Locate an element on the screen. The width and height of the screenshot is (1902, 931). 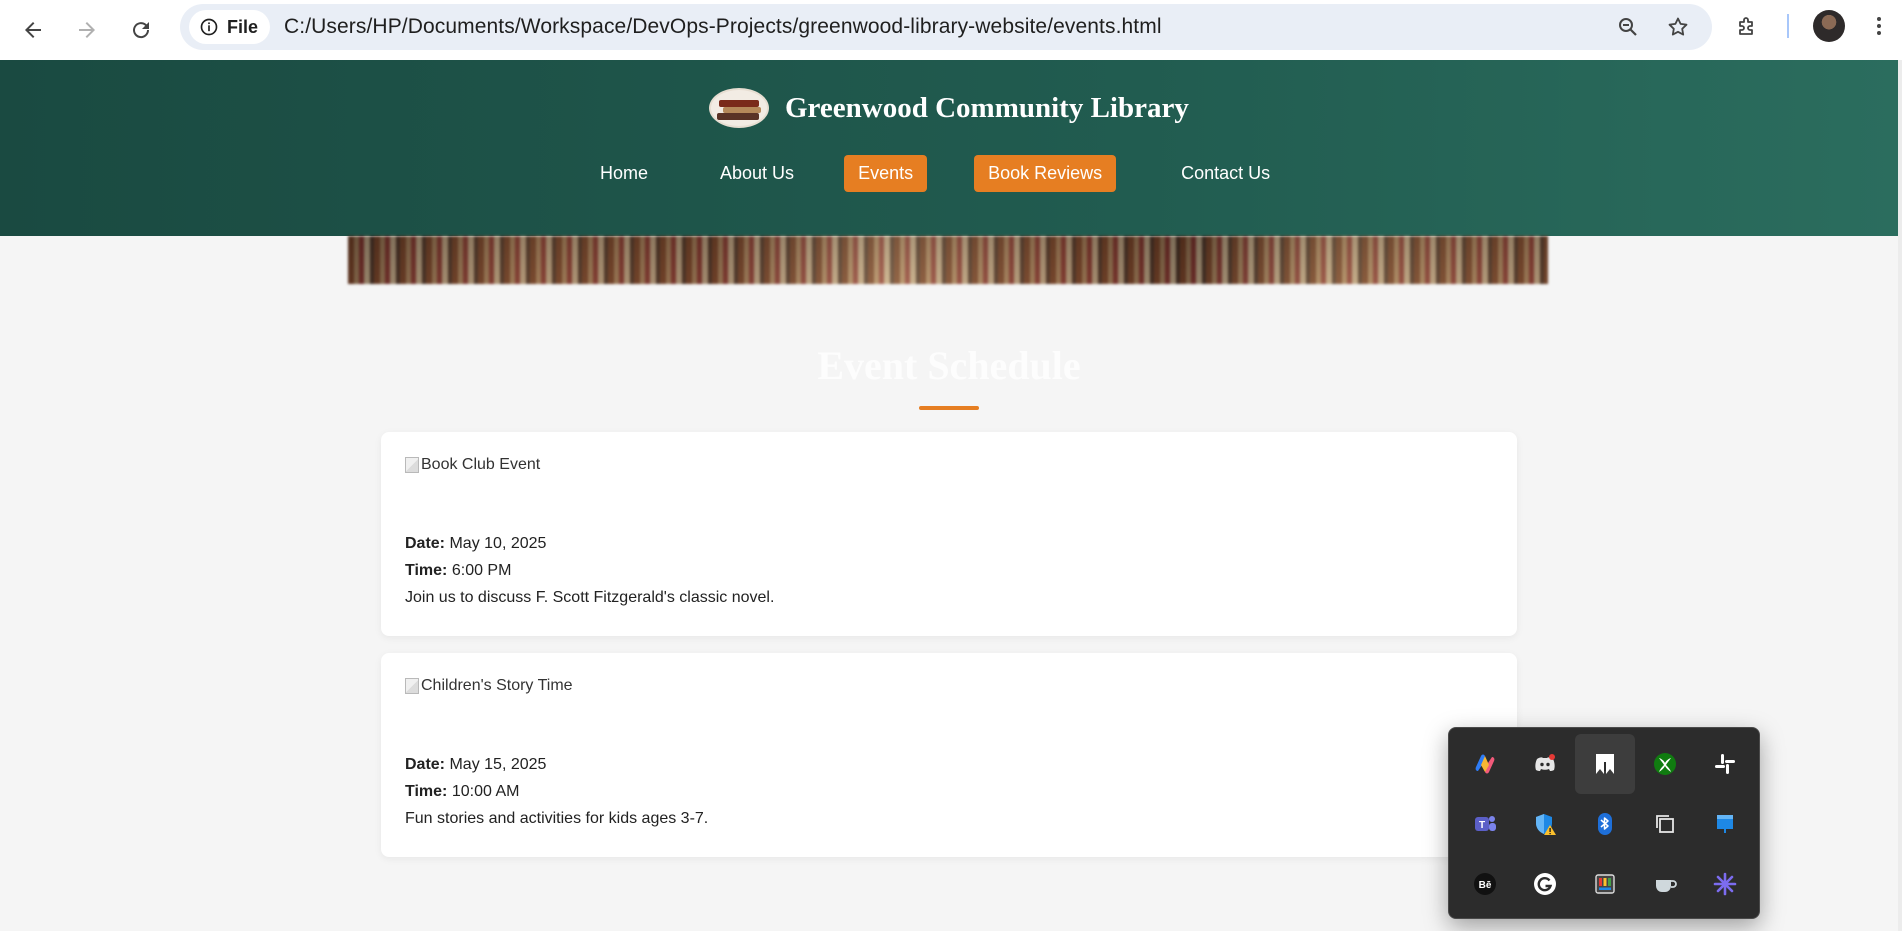
reload-button is located at coordinates (141, 30).